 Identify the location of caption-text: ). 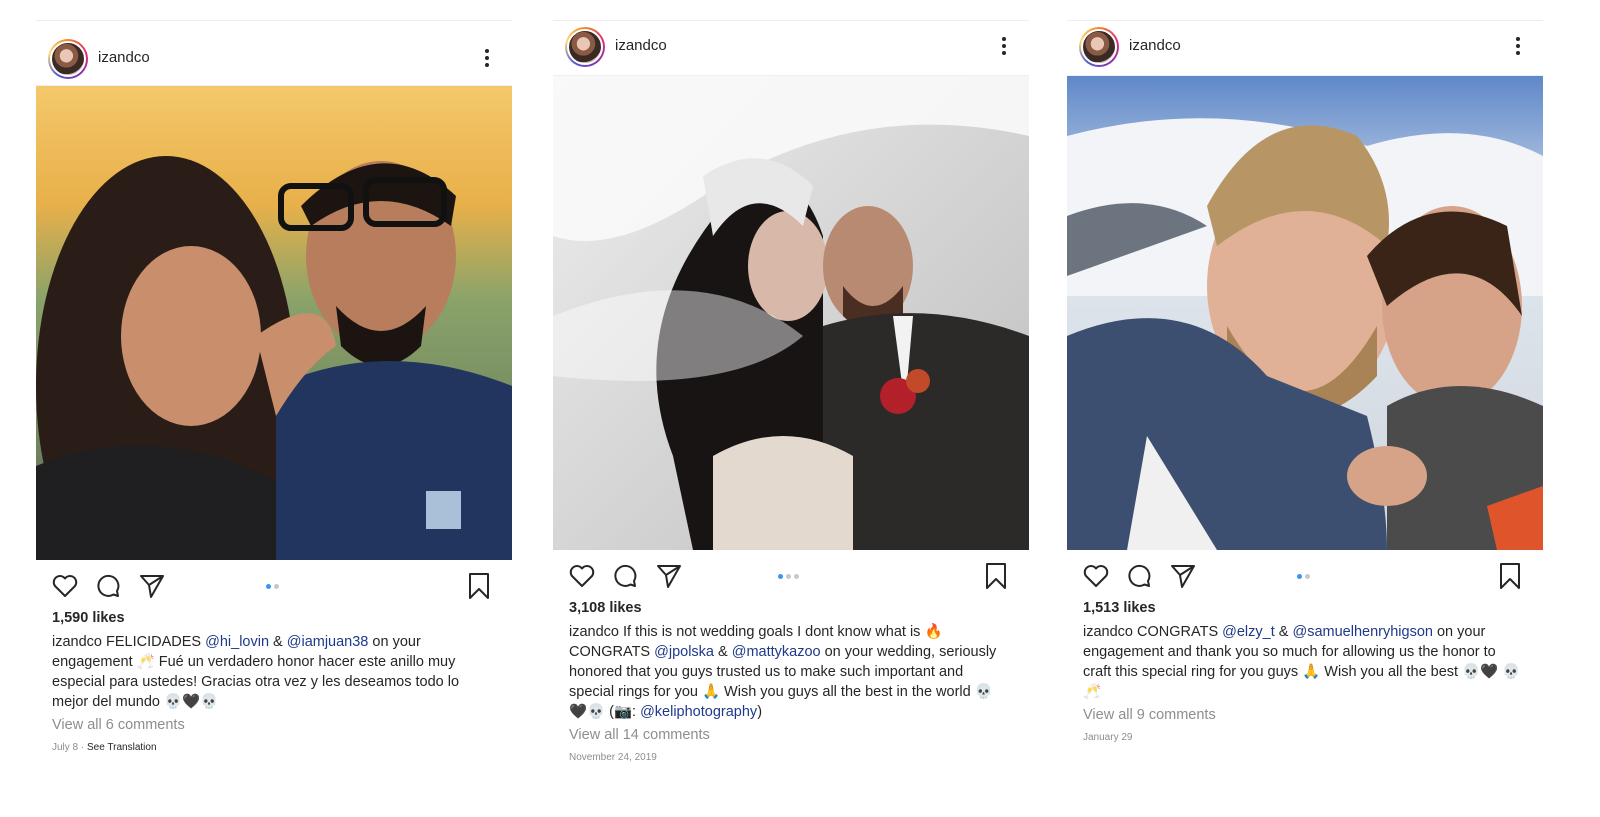
(760, 712).